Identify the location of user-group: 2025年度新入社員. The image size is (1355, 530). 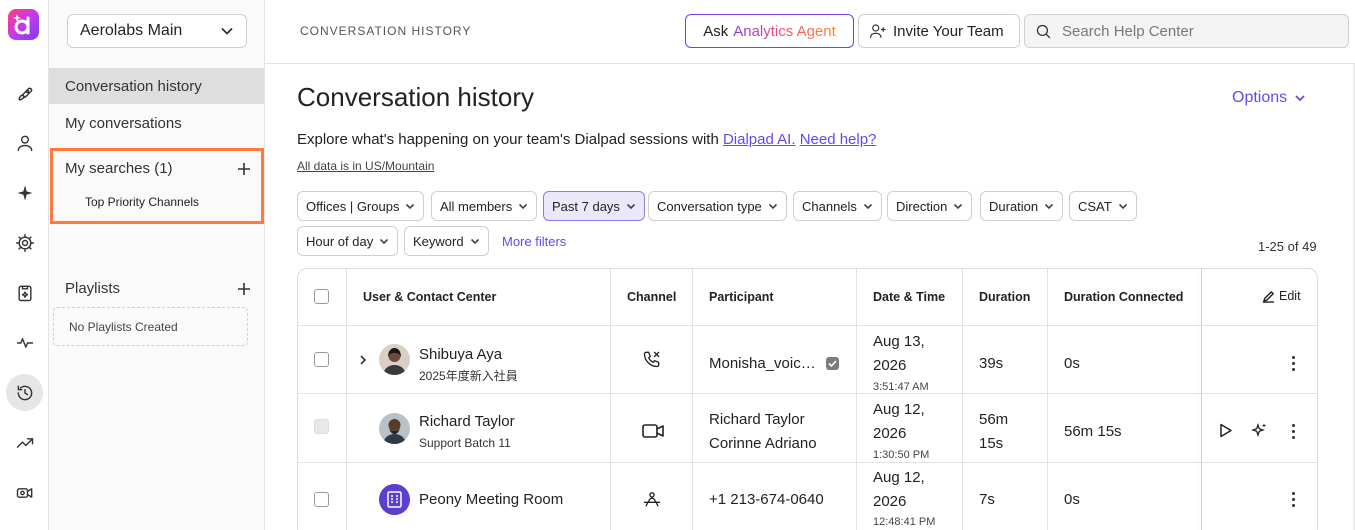
(468, 376).